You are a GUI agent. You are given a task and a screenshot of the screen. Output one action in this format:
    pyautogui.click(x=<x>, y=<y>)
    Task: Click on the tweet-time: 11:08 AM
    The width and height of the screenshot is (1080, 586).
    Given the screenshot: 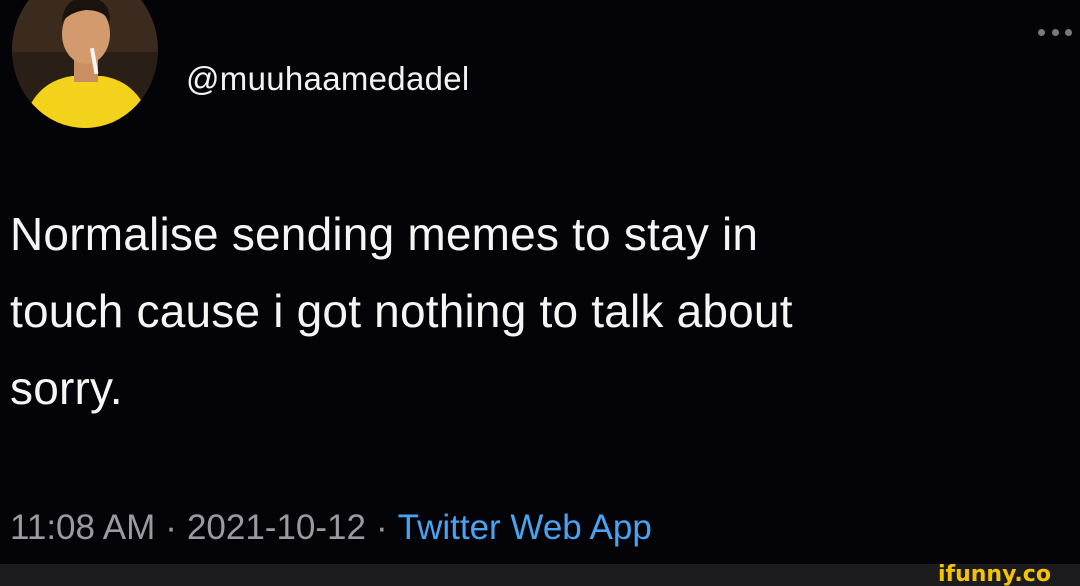 What is the action you would take?
    pyautogui.click(x=82, y=527)
    